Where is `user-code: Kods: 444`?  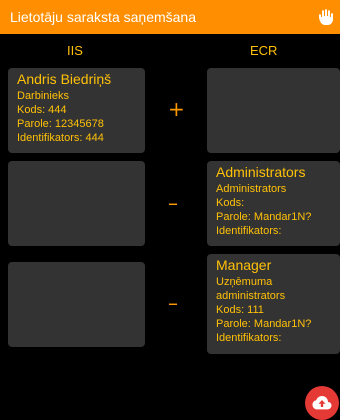
user-code: Kods: 444 is located at coordinates (42, 110).